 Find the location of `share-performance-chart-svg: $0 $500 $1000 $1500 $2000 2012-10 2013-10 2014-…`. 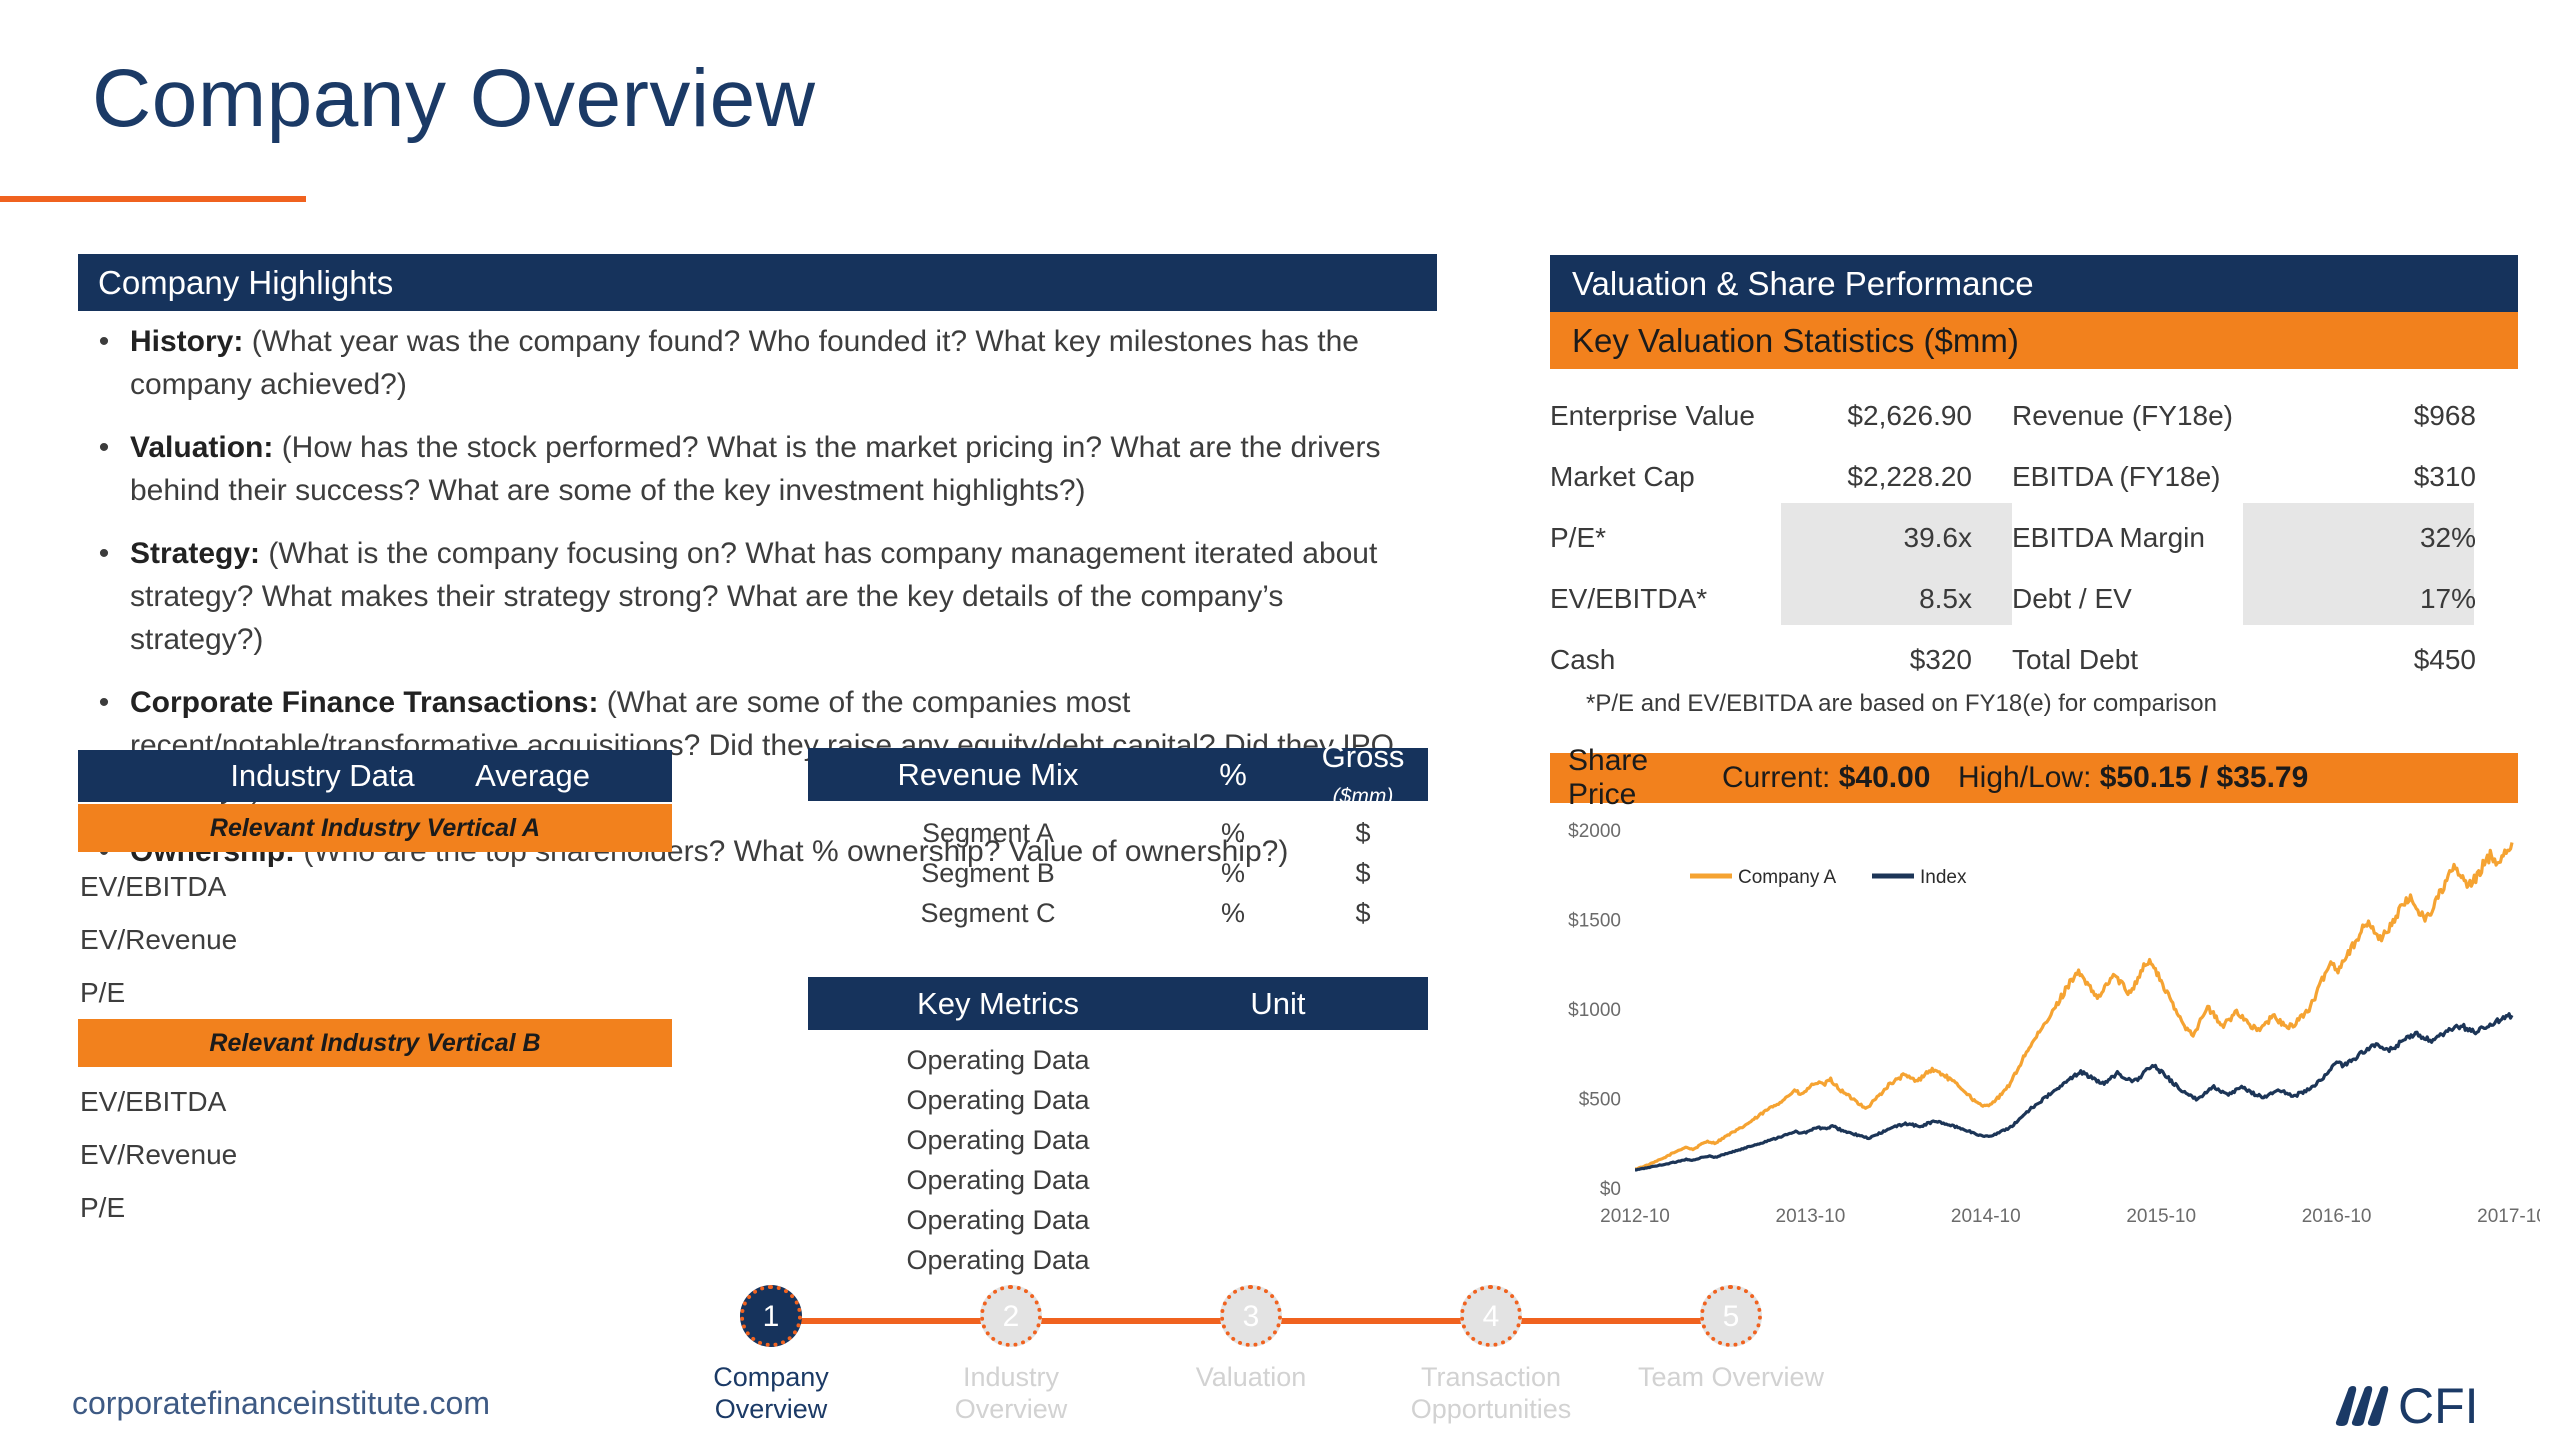

share-performance-chart-svg: $0 $500 $1000 $1500 $2000 2012-10 2013-10 2014-… is located at coordinates (2054, 1024).